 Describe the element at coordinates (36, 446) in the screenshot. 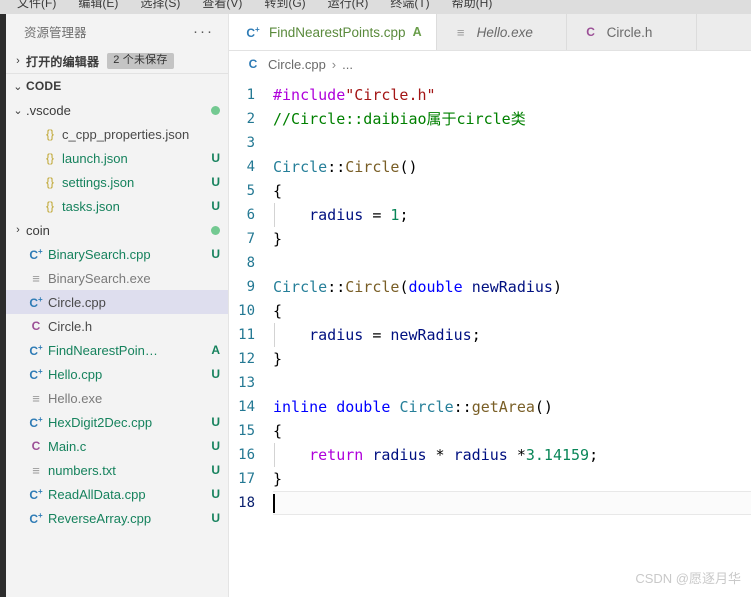

I see `c-file-icon: C` at that location.